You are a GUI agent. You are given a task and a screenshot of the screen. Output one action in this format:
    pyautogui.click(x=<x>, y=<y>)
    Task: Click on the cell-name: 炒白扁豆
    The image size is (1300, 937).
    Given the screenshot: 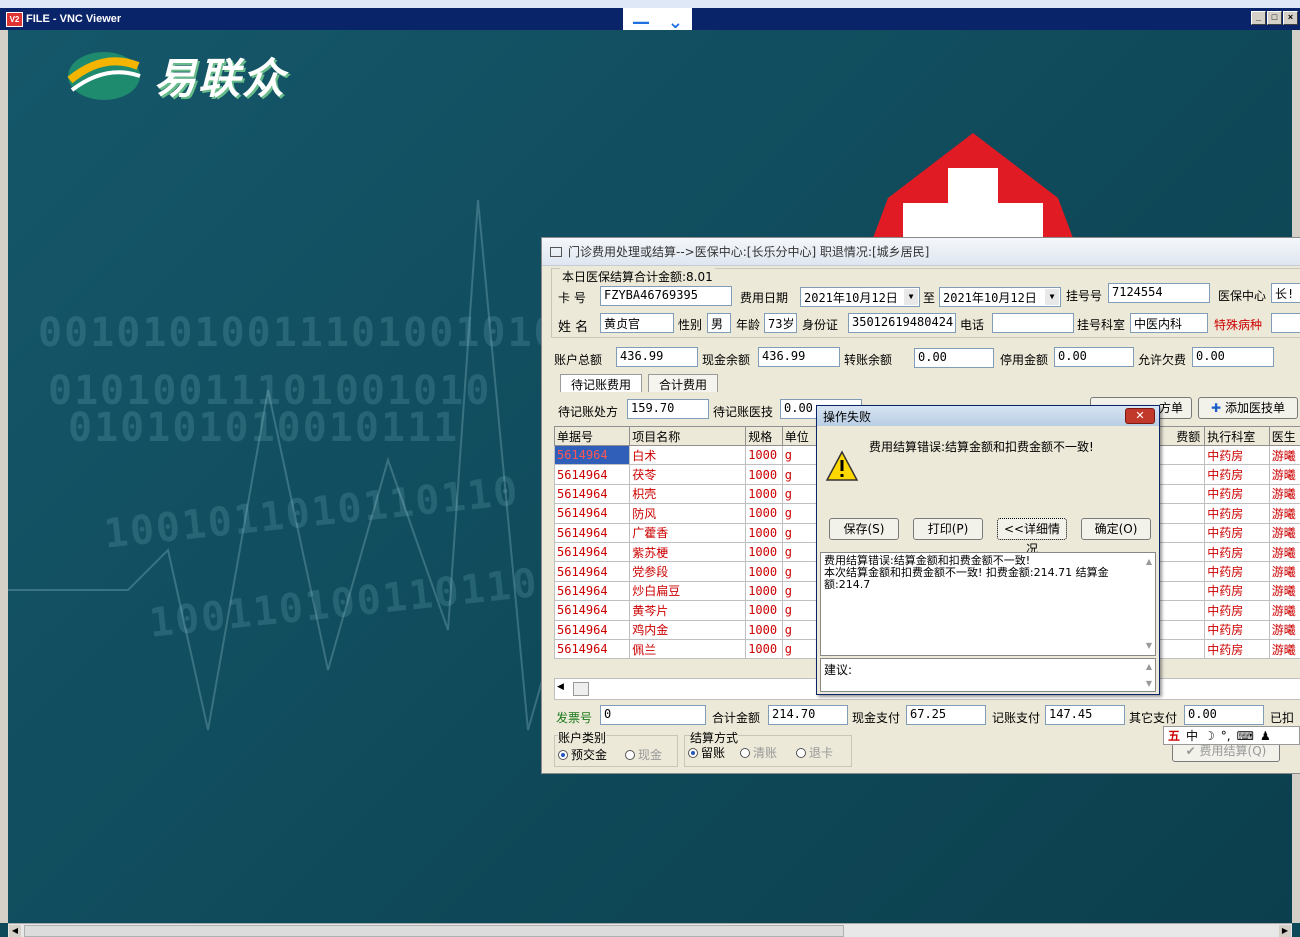 What is the action you would take?
    pyautogui.click(x=688, y=591)
    